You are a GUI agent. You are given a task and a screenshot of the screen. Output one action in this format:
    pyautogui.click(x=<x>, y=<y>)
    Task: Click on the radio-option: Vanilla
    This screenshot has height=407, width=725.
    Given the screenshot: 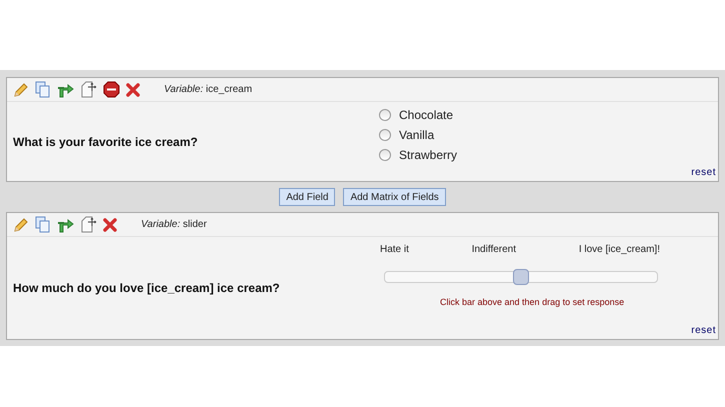 What is the action you would take?
    pyautogui.click(x=406, y=135)
    